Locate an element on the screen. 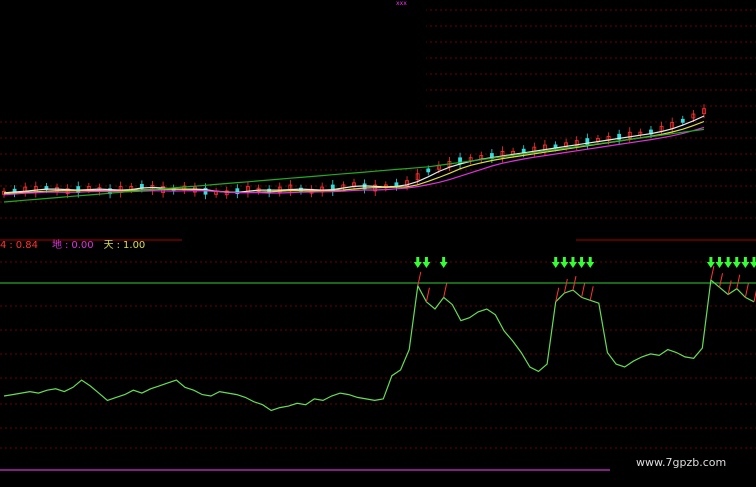 The height and width of the screenshot is (487, 756). signal-arrows is located at coordinates (584, 262).